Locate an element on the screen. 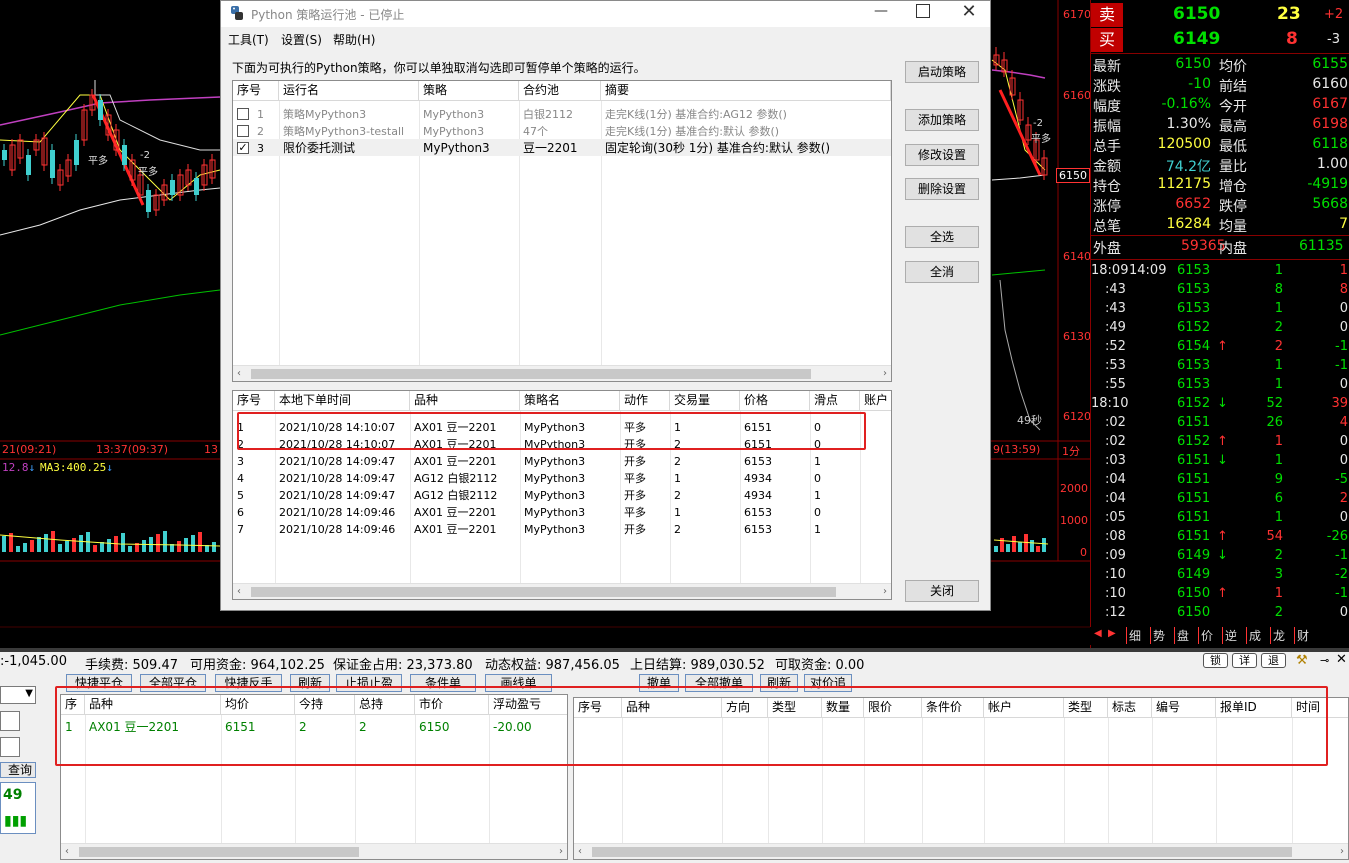 Image resolution: width=1349 pixels, height=863 pixels. menu-tools: 工具(T) is located at coordinates (248, 39).